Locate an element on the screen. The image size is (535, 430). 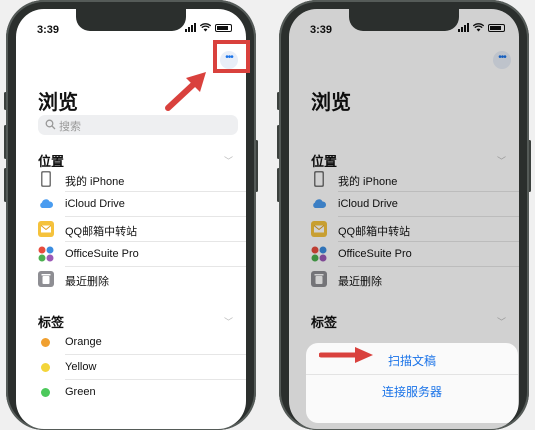
yellow-tag-dot-icon is located at coordinates (45, 367).